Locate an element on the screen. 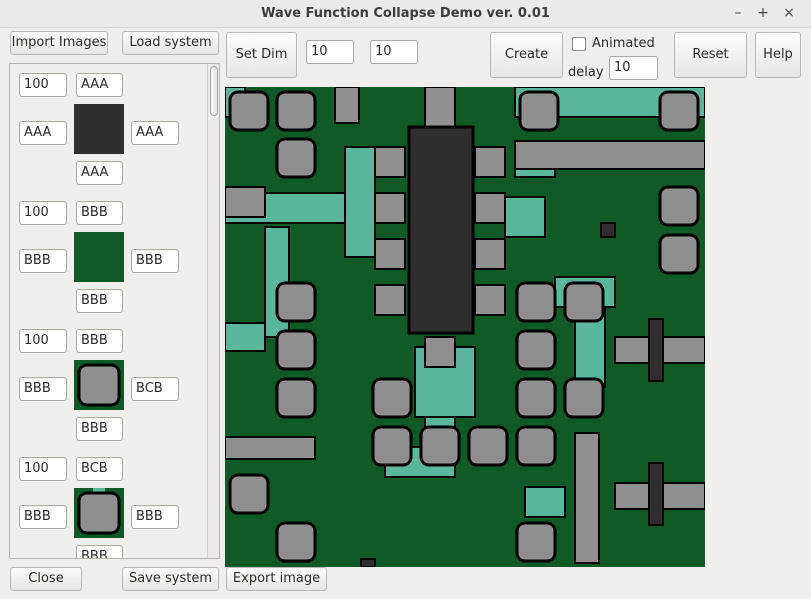  delay-input: 10 is located at coordinates (633, 68).